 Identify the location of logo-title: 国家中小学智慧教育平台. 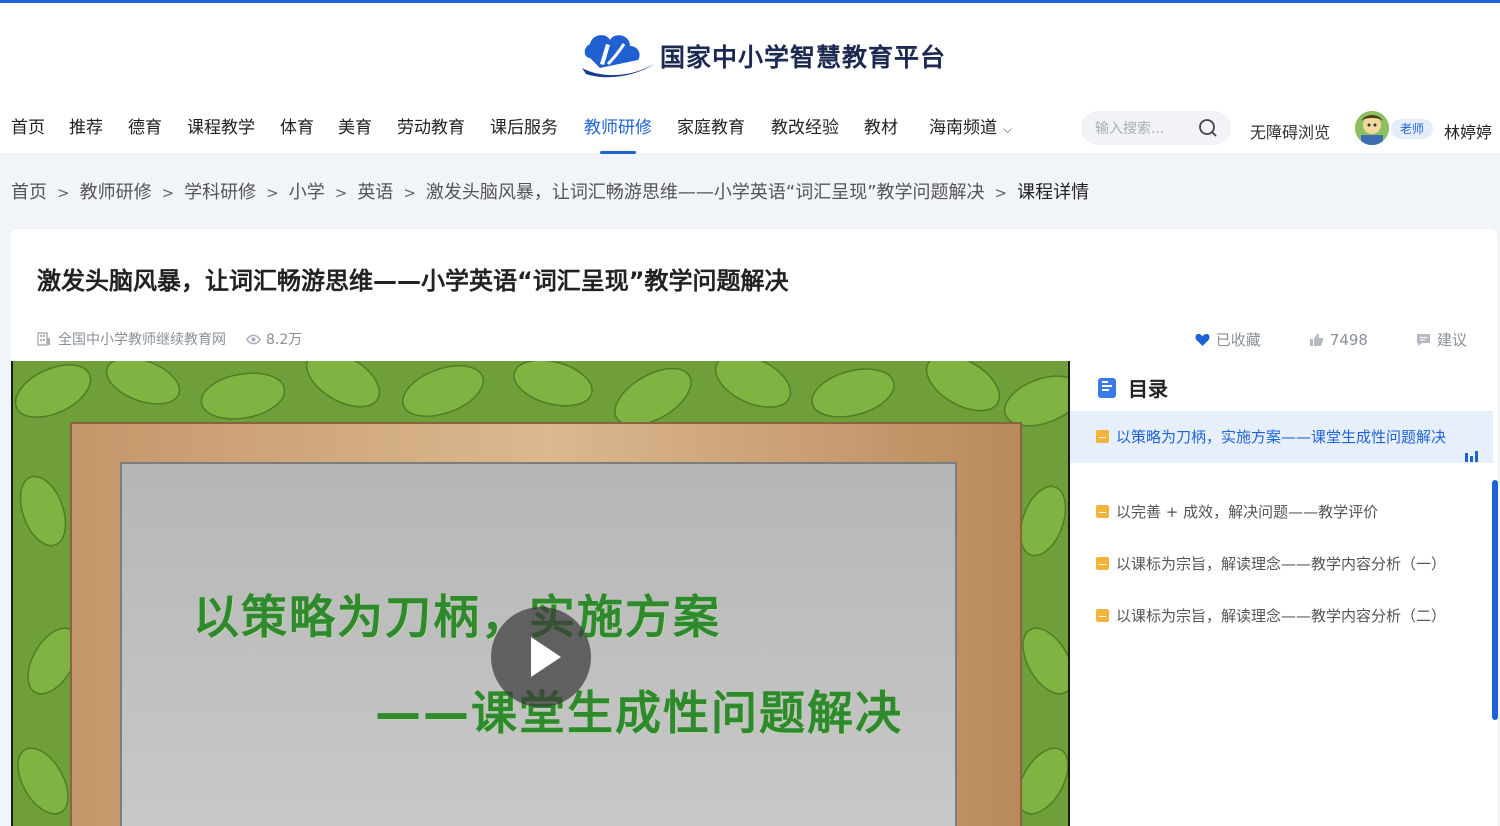
(803, 57).